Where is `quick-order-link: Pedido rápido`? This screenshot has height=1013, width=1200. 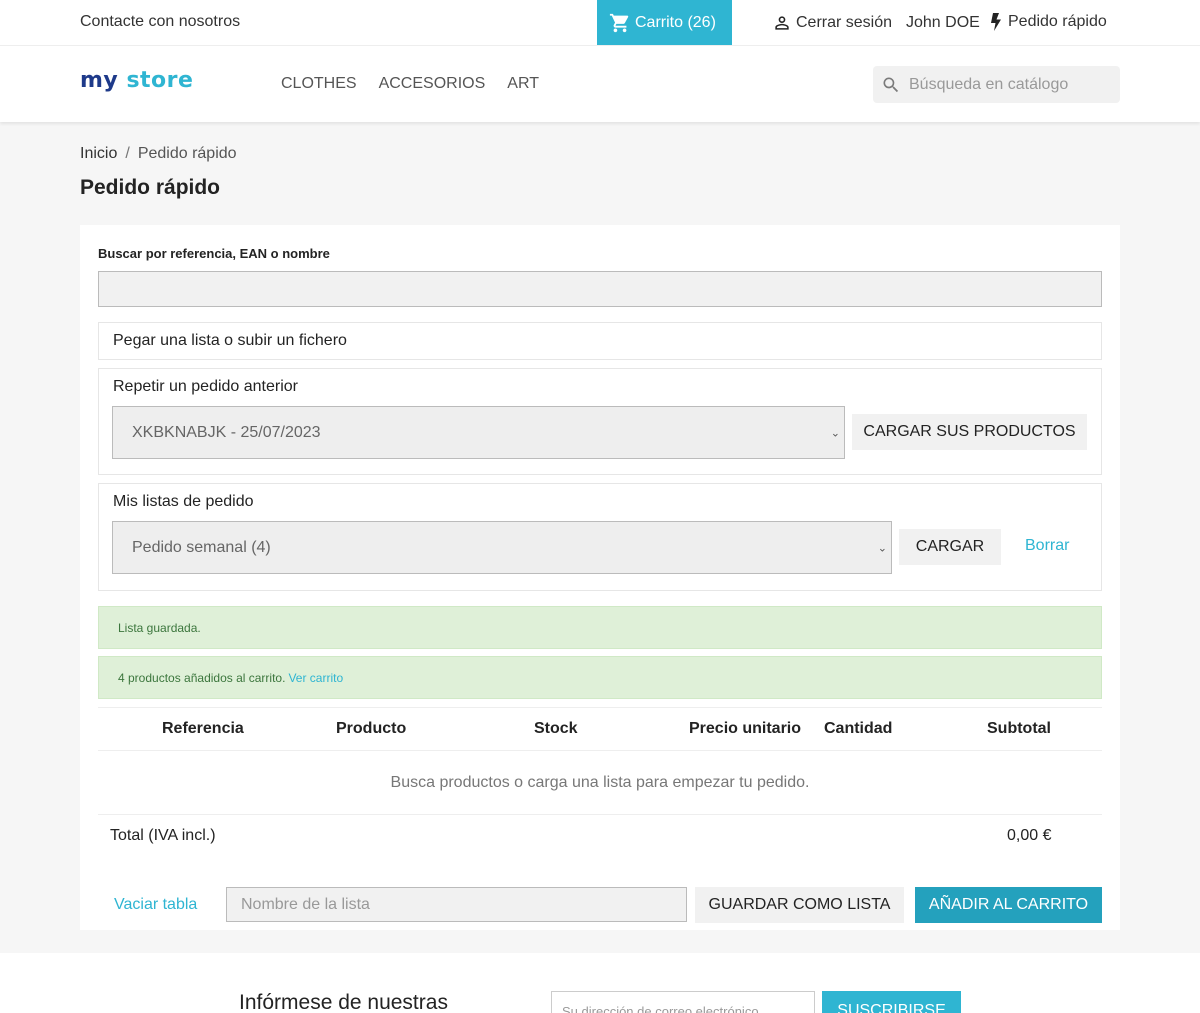
quick-order-link: Pedido rápido is located at coordinates (1048, 22).